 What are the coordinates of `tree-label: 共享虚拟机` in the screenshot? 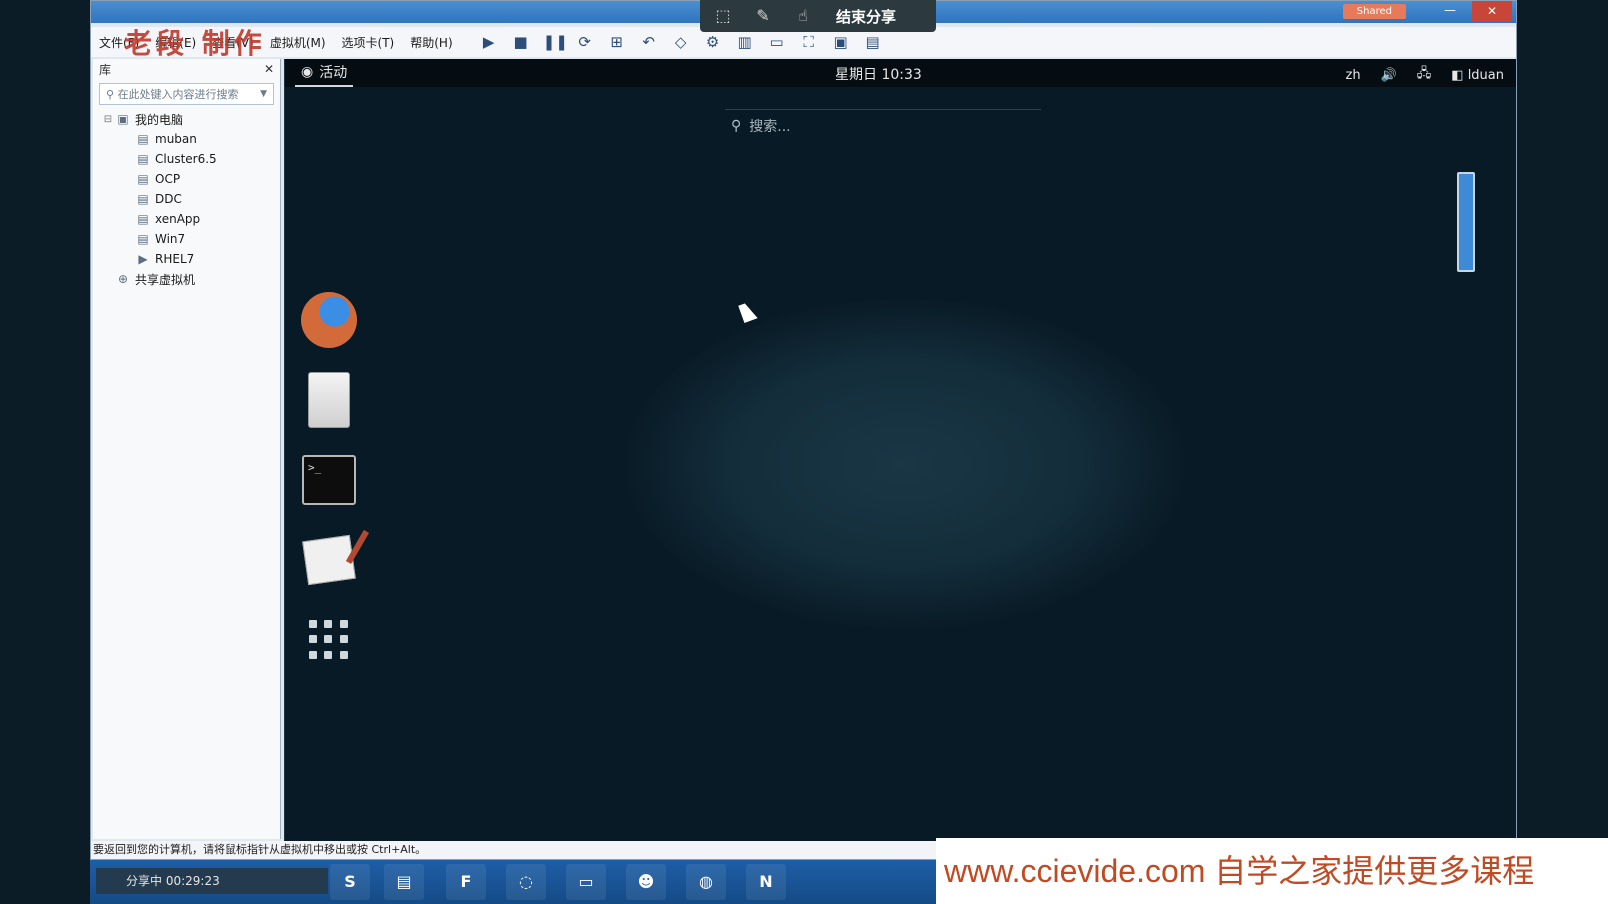 It's located at (165, 279).